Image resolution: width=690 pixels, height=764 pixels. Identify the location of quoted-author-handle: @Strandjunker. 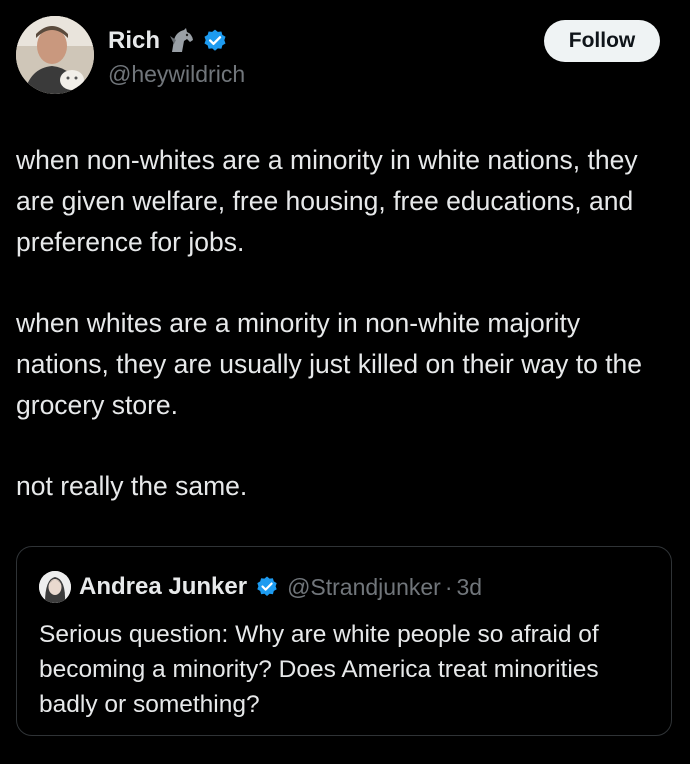
(364, 587).